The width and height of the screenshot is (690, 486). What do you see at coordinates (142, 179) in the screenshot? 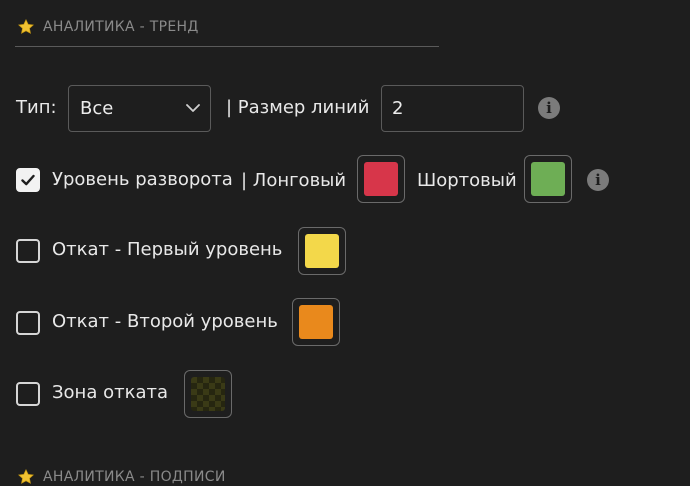
I see `reversal-label: Уровень разворота` at bounding box center [142, 179].